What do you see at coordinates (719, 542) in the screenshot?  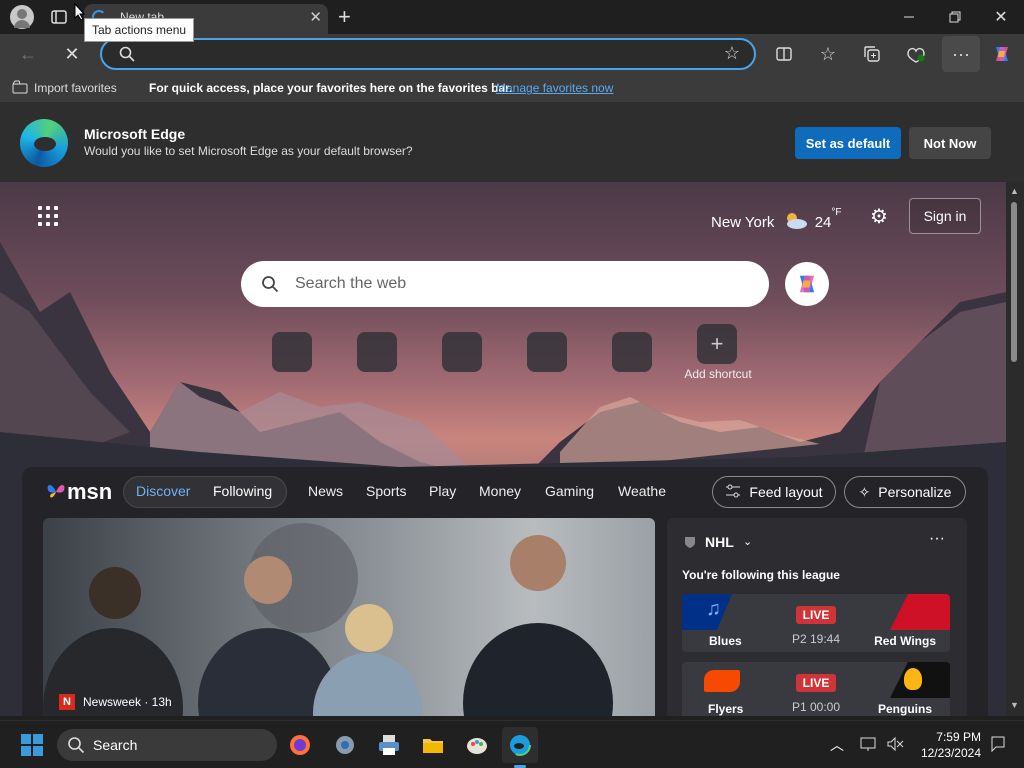 I see `nhl-title: NHL` at bounding box center [719, 542].